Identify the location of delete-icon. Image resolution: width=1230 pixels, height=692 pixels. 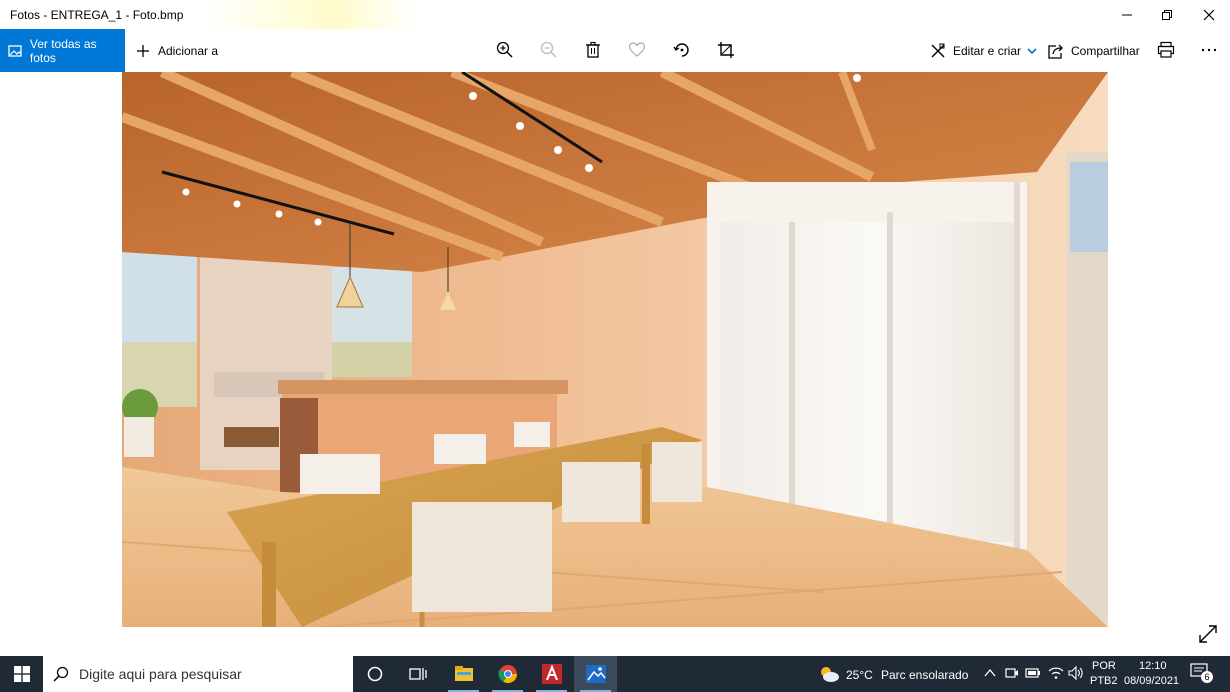
(593, 49).